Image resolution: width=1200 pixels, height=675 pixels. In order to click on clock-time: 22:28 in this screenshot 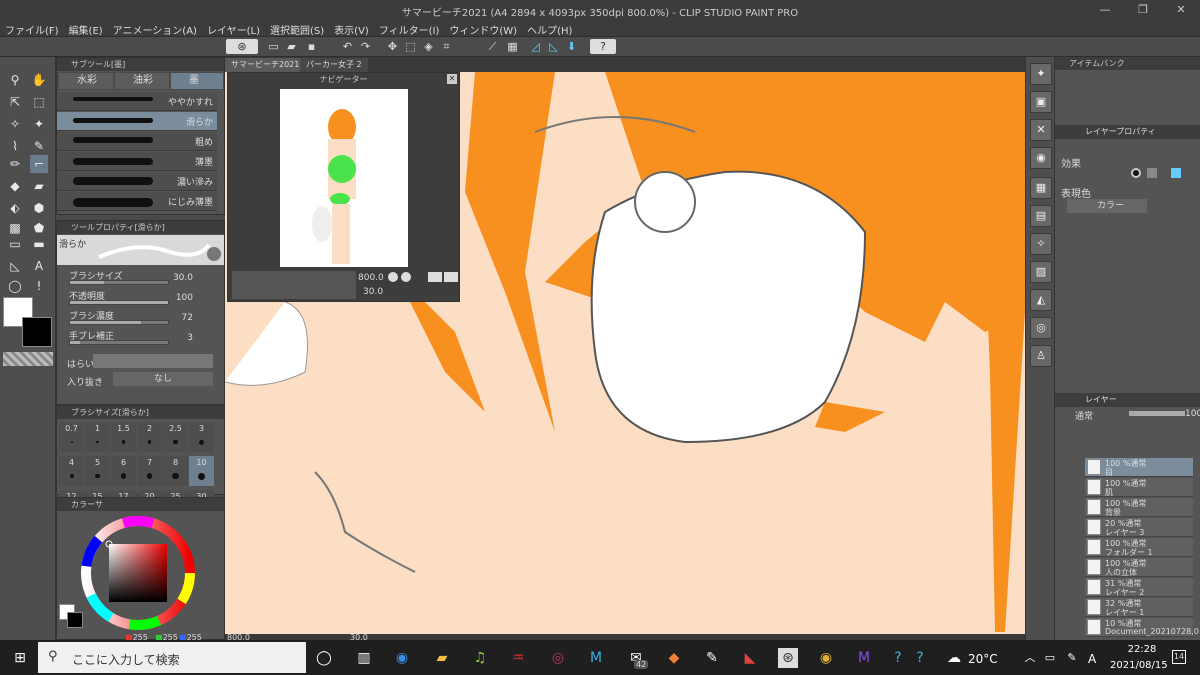, I will do `click(1142, 649)`.